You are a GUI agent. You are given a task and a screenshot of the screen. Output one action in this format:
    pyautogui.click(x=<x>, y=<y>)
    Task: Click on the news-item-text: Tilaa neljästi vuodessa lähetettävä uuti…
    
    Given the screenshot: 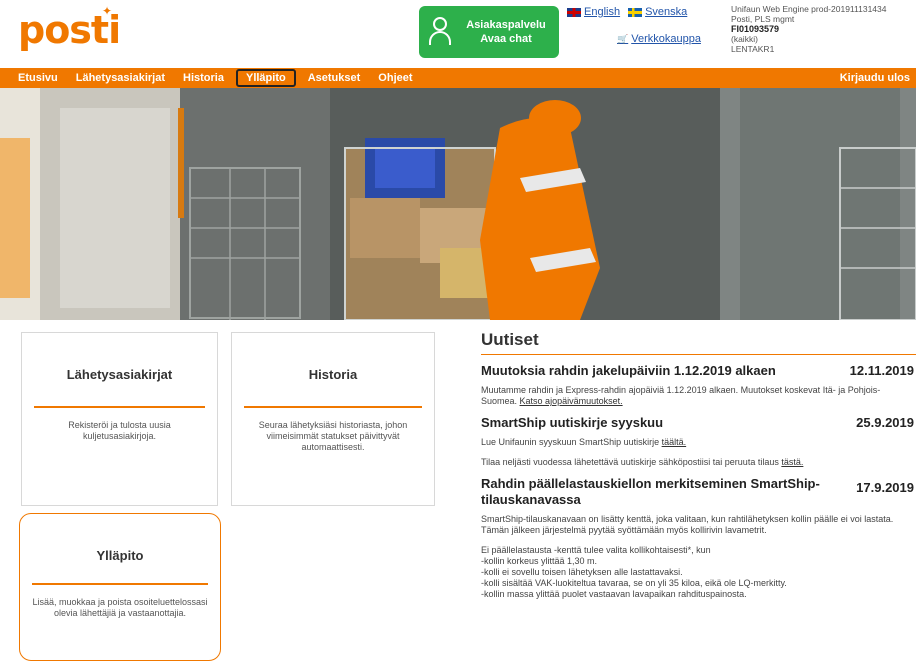 What is the action you would take?
    pyautogui.click(x=698, y=462)
    